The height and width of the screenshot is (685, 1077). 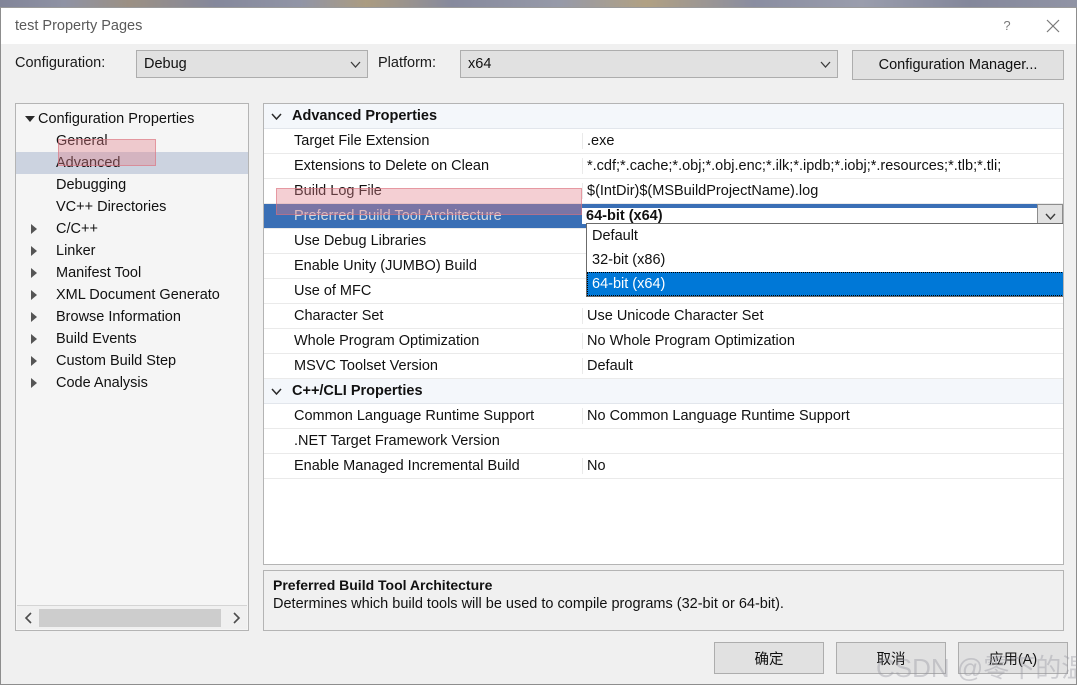 I want to click on property-name: Target File Extension, so click(x=362, y=141).